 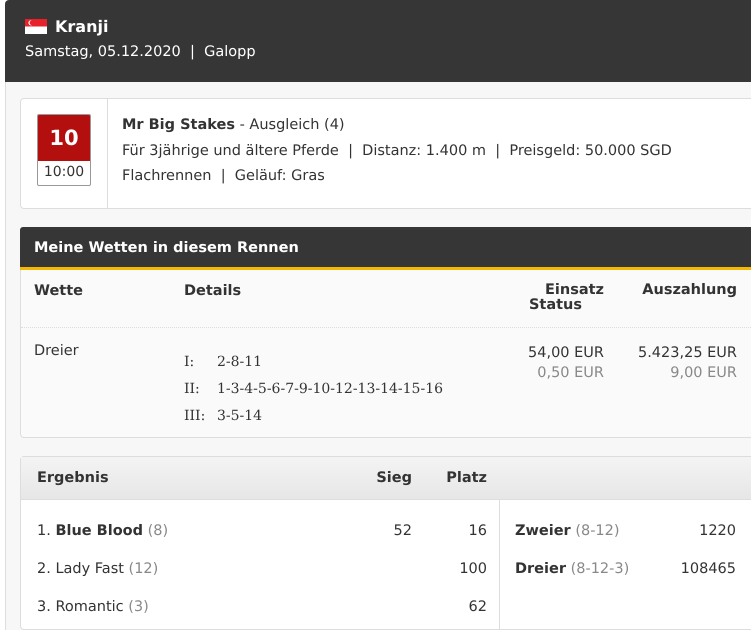 What do you see at coordinates (574, 290) in the screenshot?
I see `column-header: Einsatz` at bounding box center [574, 290].